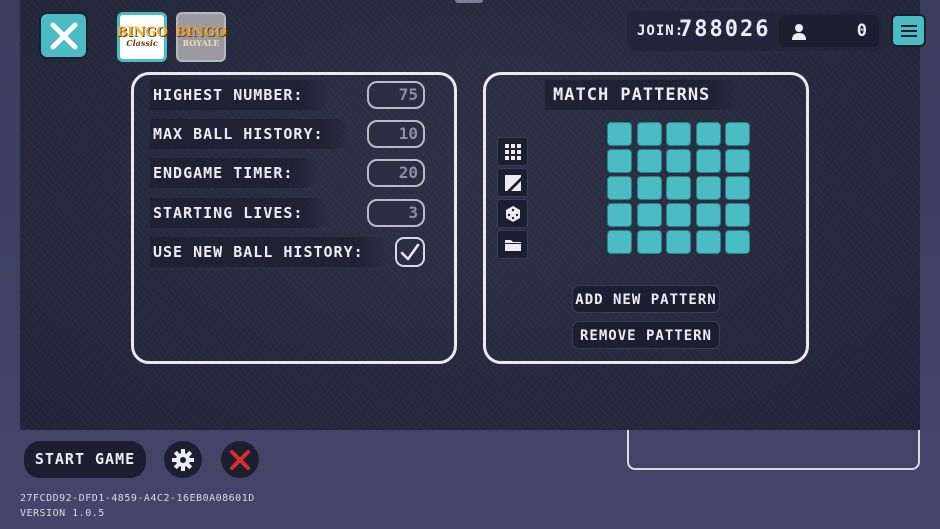 This screenshot has height=529, width=940. What do you see at coordinates (512, 198) in the screenshot?
I see `pattern-toolbar` at bounding box center [512, 198].